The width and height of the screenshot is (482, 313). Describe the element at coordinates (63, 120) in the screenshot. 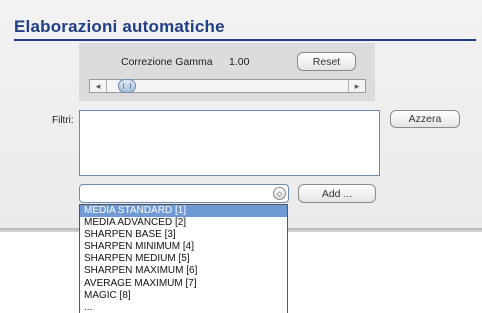

I see `filters-label: Filtri:` at that location.